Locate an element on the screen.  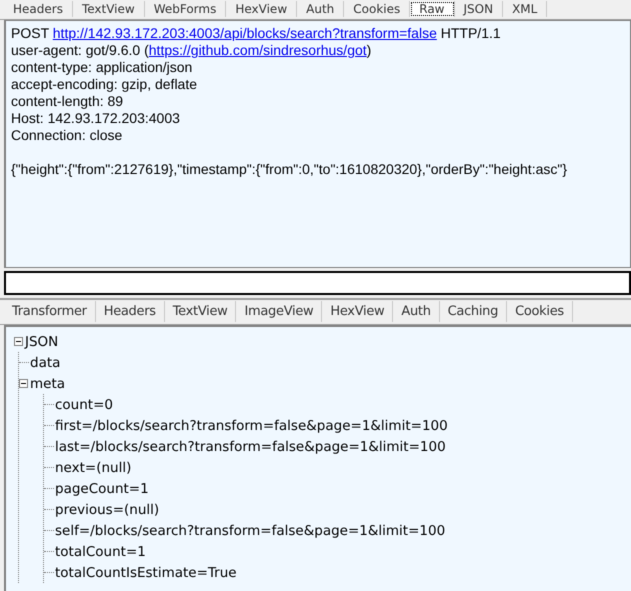
url-link: https://github.com/sindresorhus/got is located at coordinates (257, 50).